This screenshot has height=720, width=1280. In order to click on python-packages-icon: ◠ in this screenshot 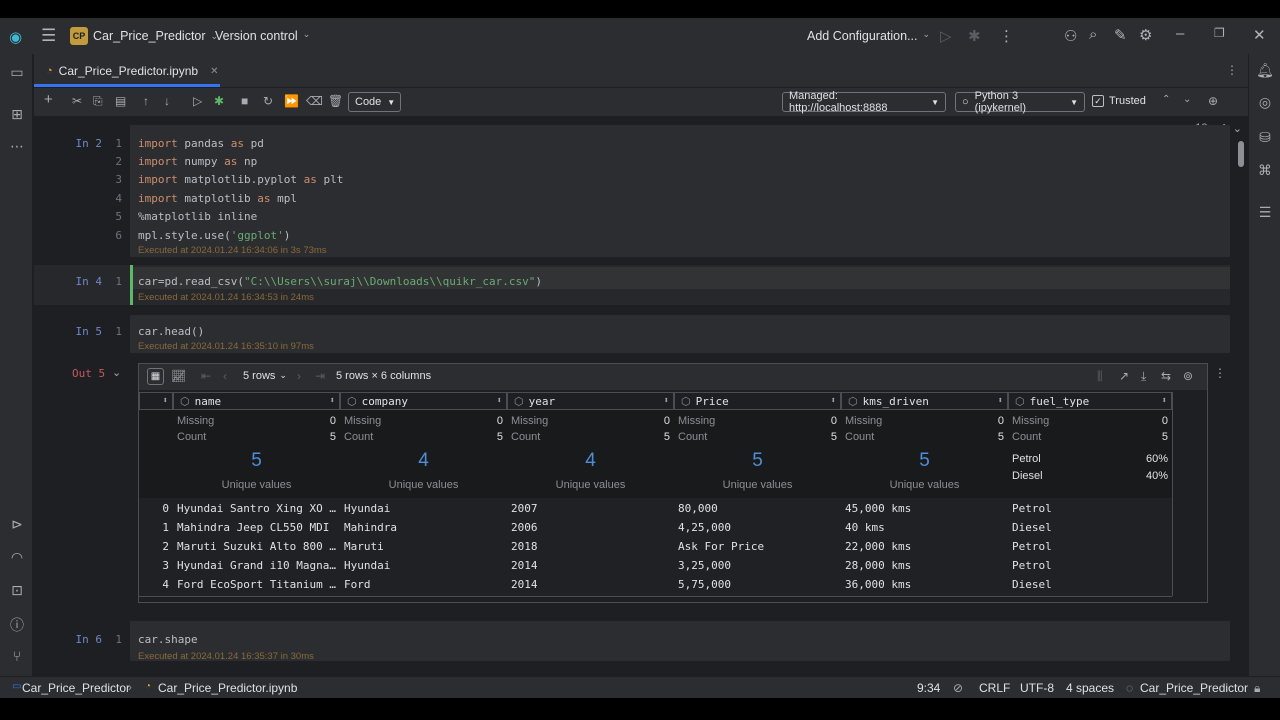, I will do `click(17, 557)`.